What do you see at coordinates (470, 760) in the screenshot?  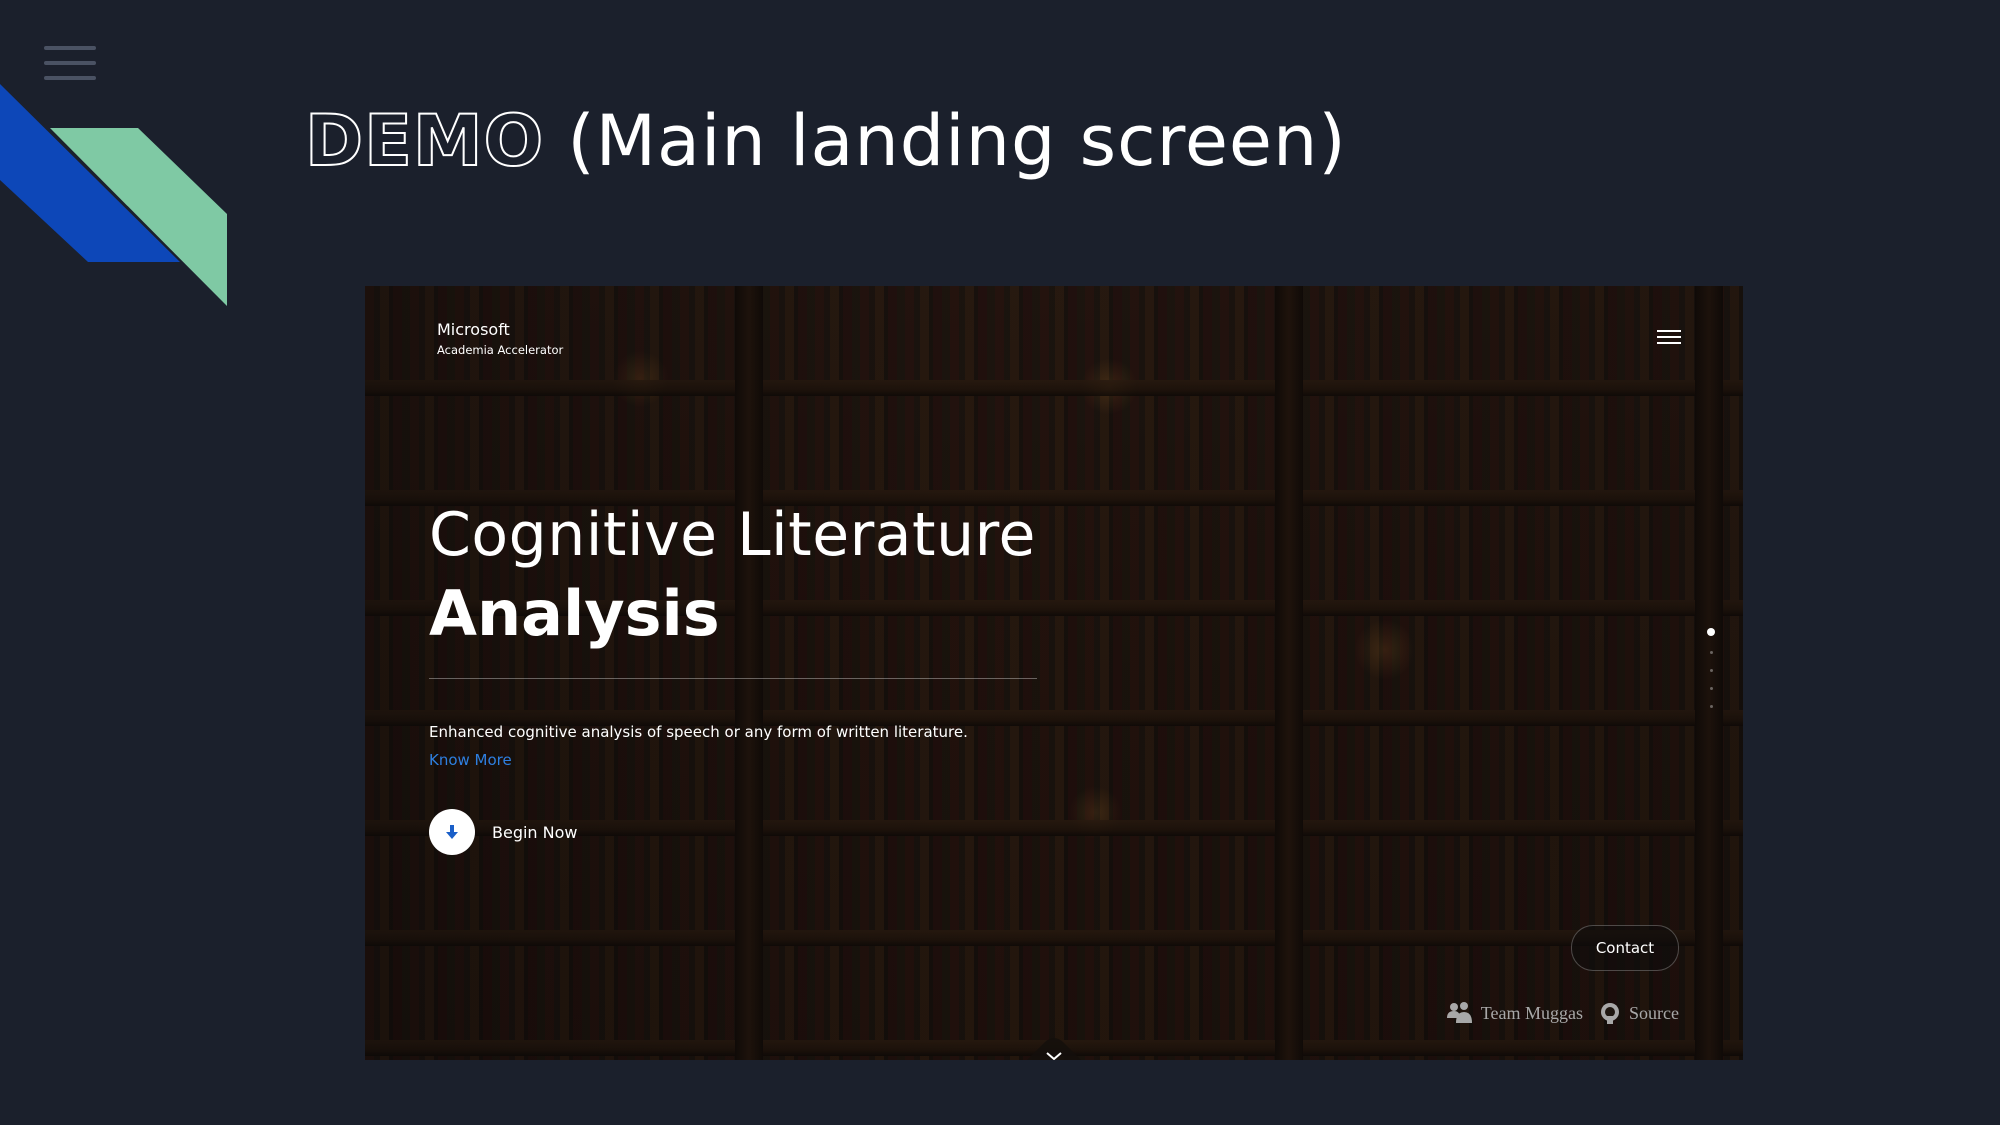 I see `know-more-link: Know More` at bounding box center [470, 760].